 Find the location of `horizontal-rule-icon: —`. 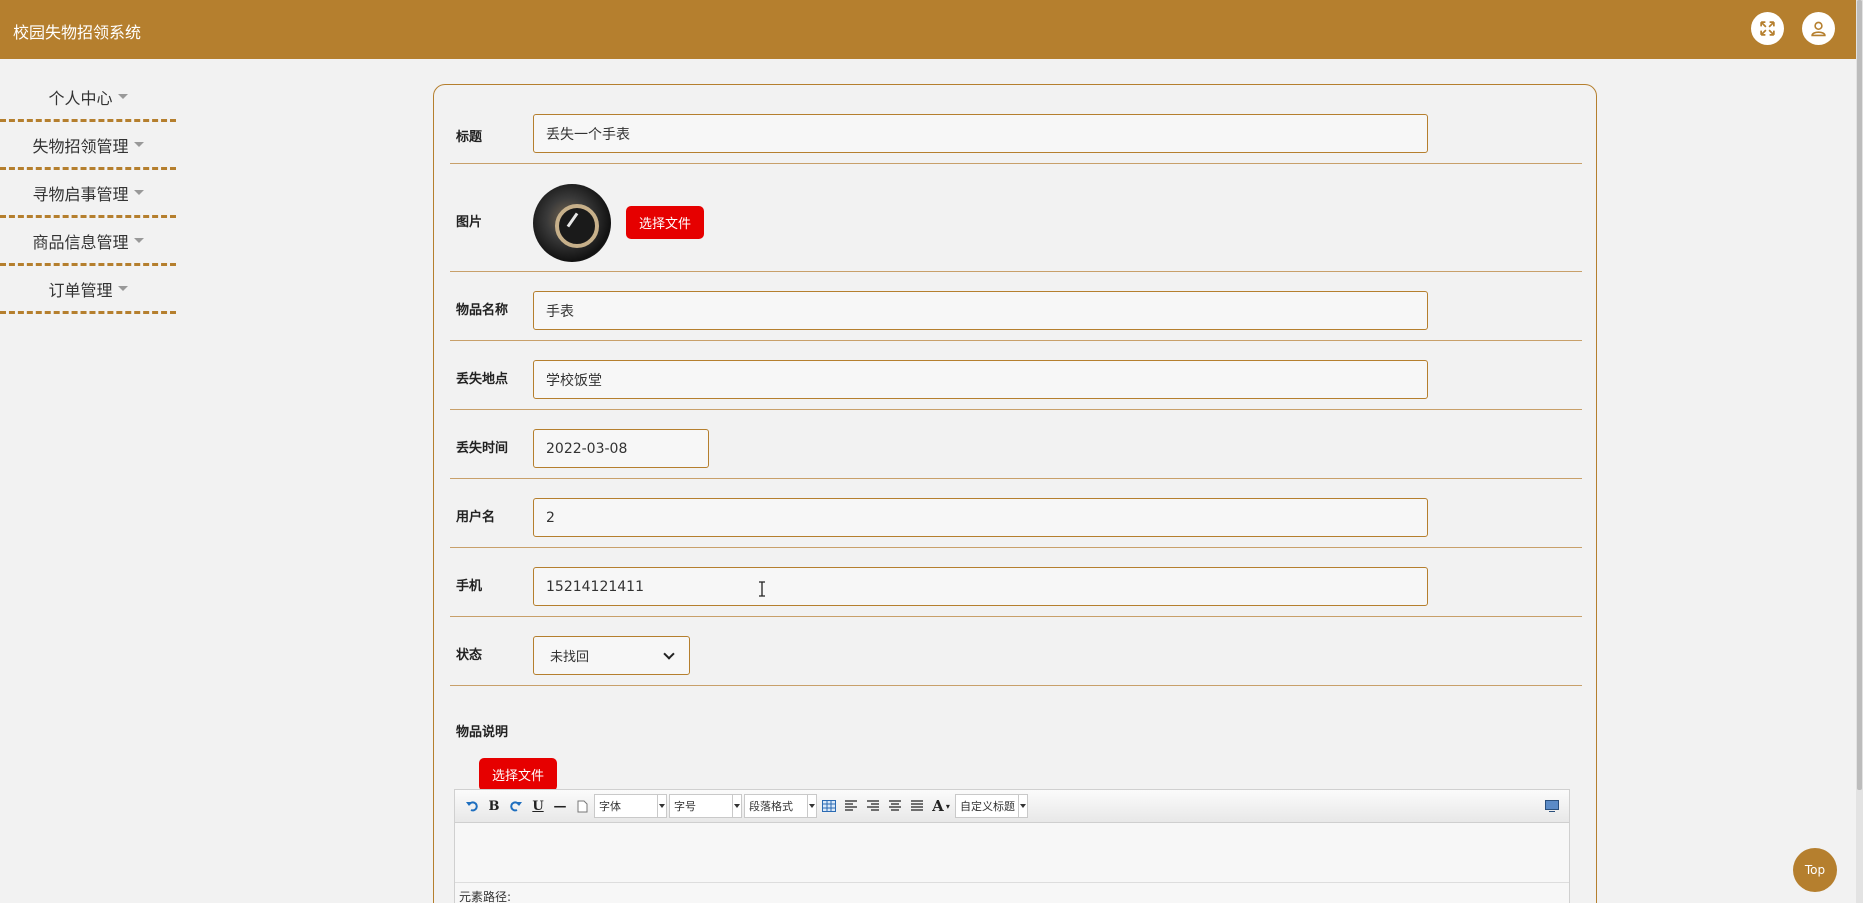

horizontal-rule-icon: — is located at coordinates (560, 806).